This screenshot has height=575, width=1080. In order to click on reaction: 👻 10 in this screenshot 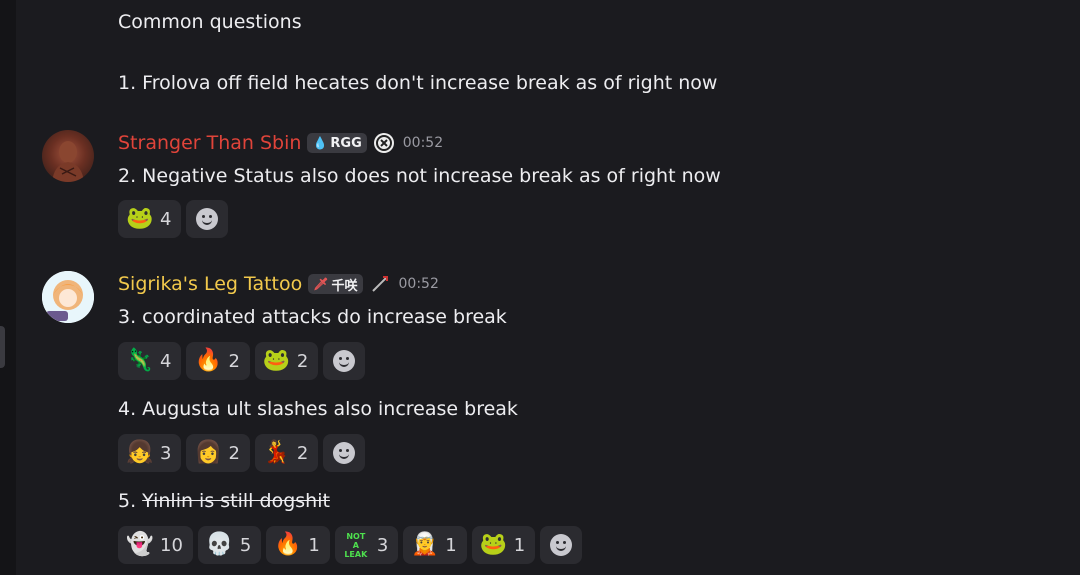, I will do `click(155, 545)`.